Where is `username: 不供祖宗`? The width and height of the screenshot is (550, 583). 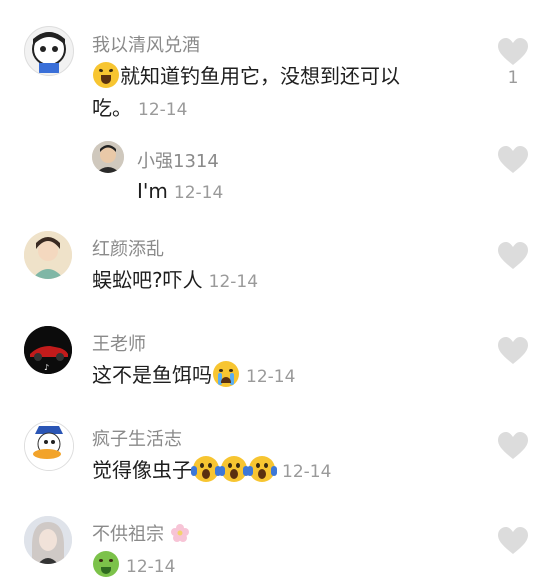 username: 不供祖宗 is located at coordinates (128, 534).